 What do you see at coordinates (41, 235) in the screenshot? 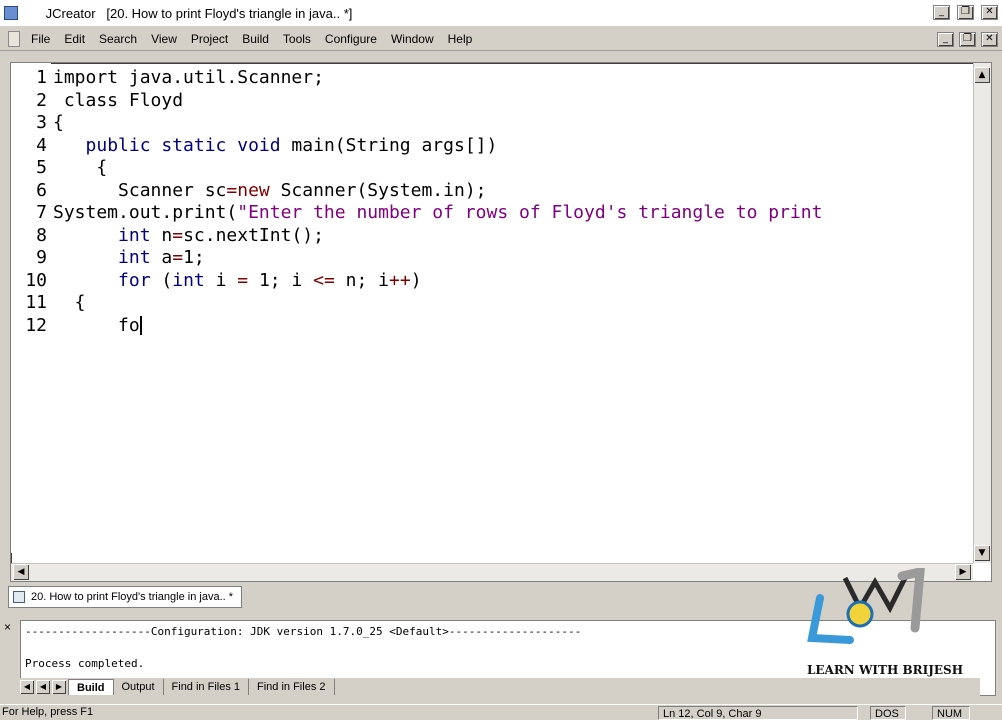
I see `line-number: 8` at bounding box center [41, 235].